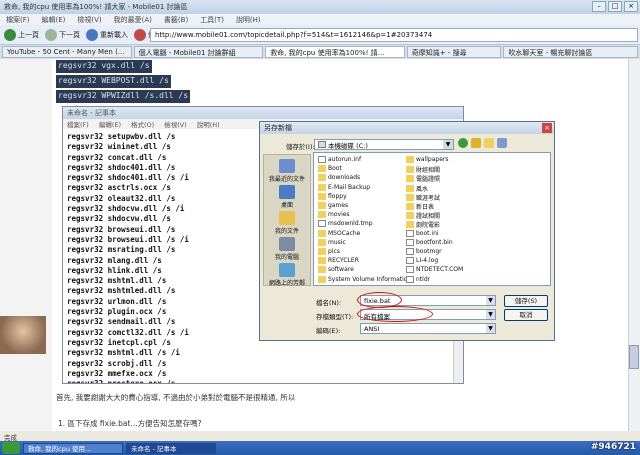 This screenshot has height=455, width=640. Describe the element at coordinates (110, 124) in the screenshot. I see `np-menu-edit: 編輯(E)` at that location.